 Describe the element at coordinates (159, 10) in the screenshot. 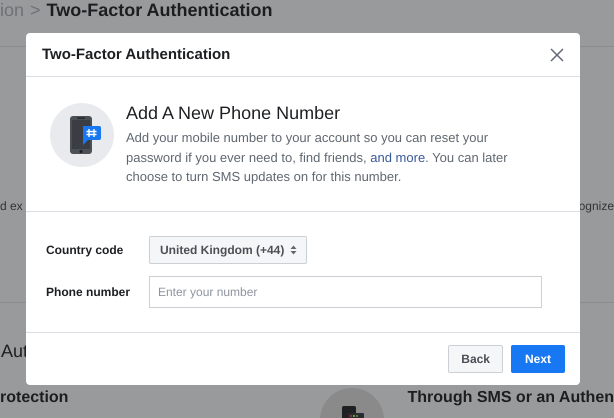

I see `breadcrumb-current: Two-Factor Authentication` at that location.